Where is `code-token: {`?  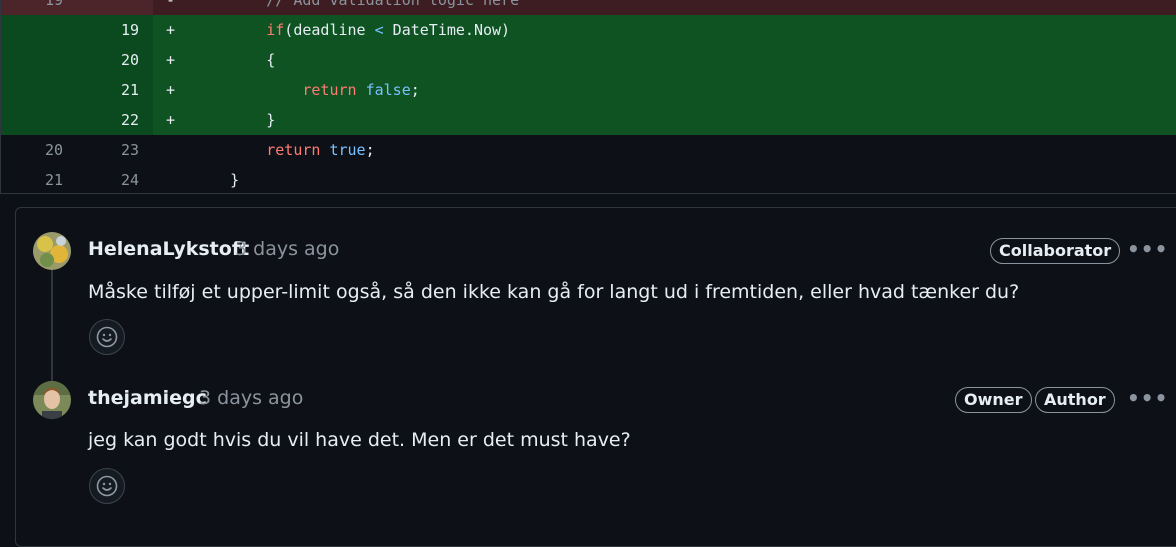 code-token: { is located at coordinates (271, 60).